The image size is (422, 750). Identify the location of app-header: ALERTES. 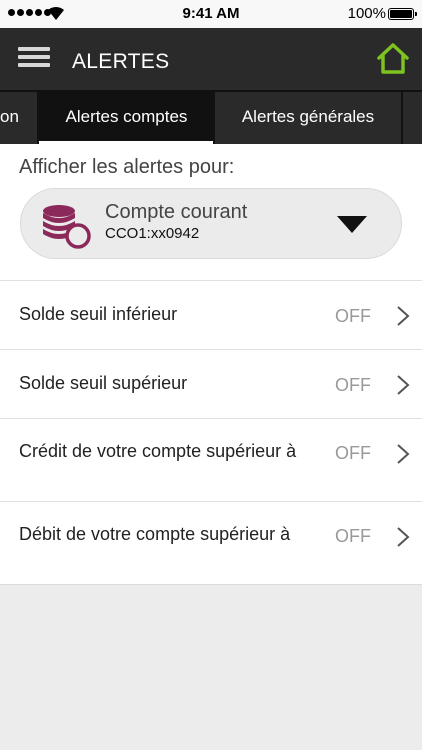
(211, 59).